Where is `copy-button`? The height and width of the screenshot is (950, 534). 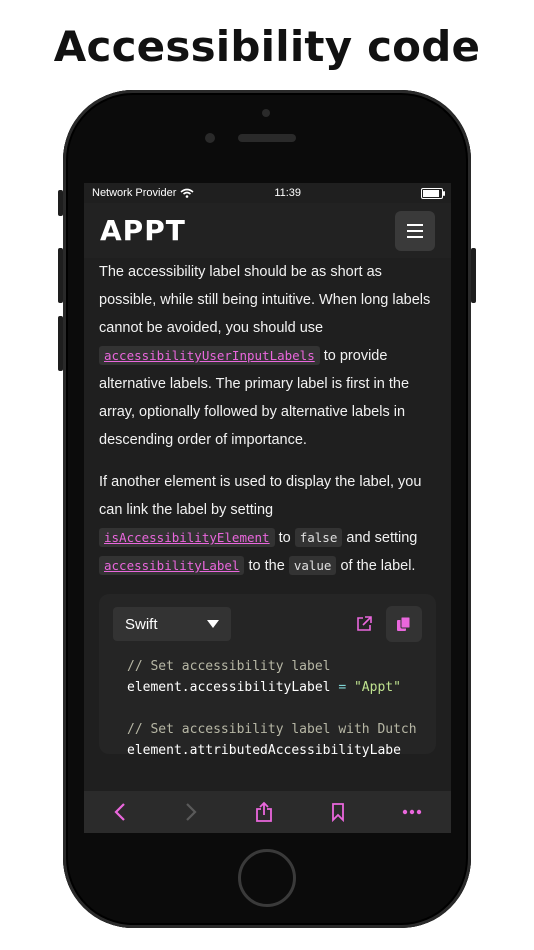
copy-button is located at coordinates (404, 624).